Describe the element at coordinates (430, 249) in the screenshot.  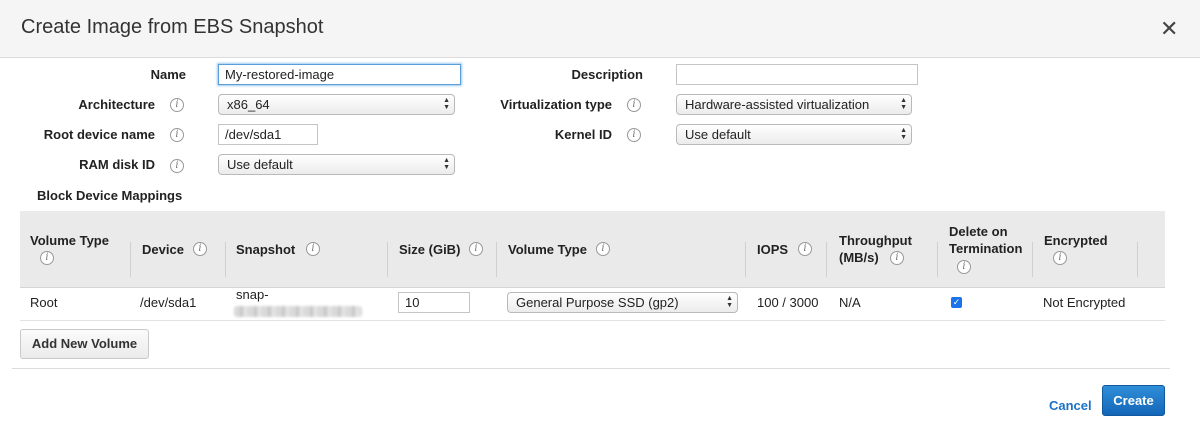
I see `col-size: Size (GiB)` at that location.